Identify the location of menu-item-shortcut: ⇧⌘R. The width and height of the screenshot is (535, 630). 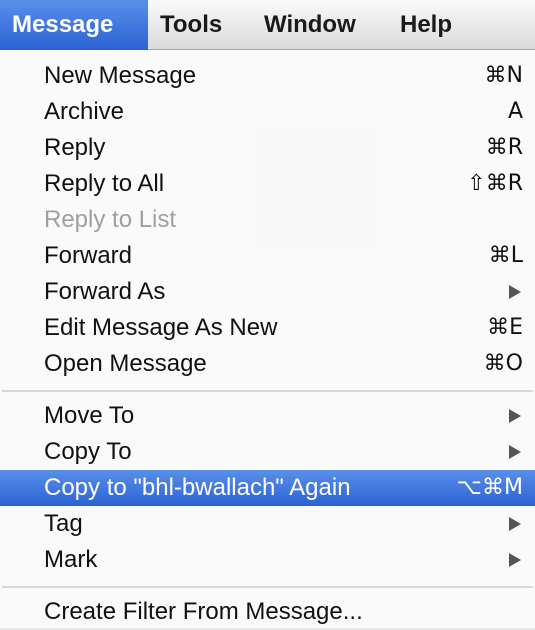
(495, 183).